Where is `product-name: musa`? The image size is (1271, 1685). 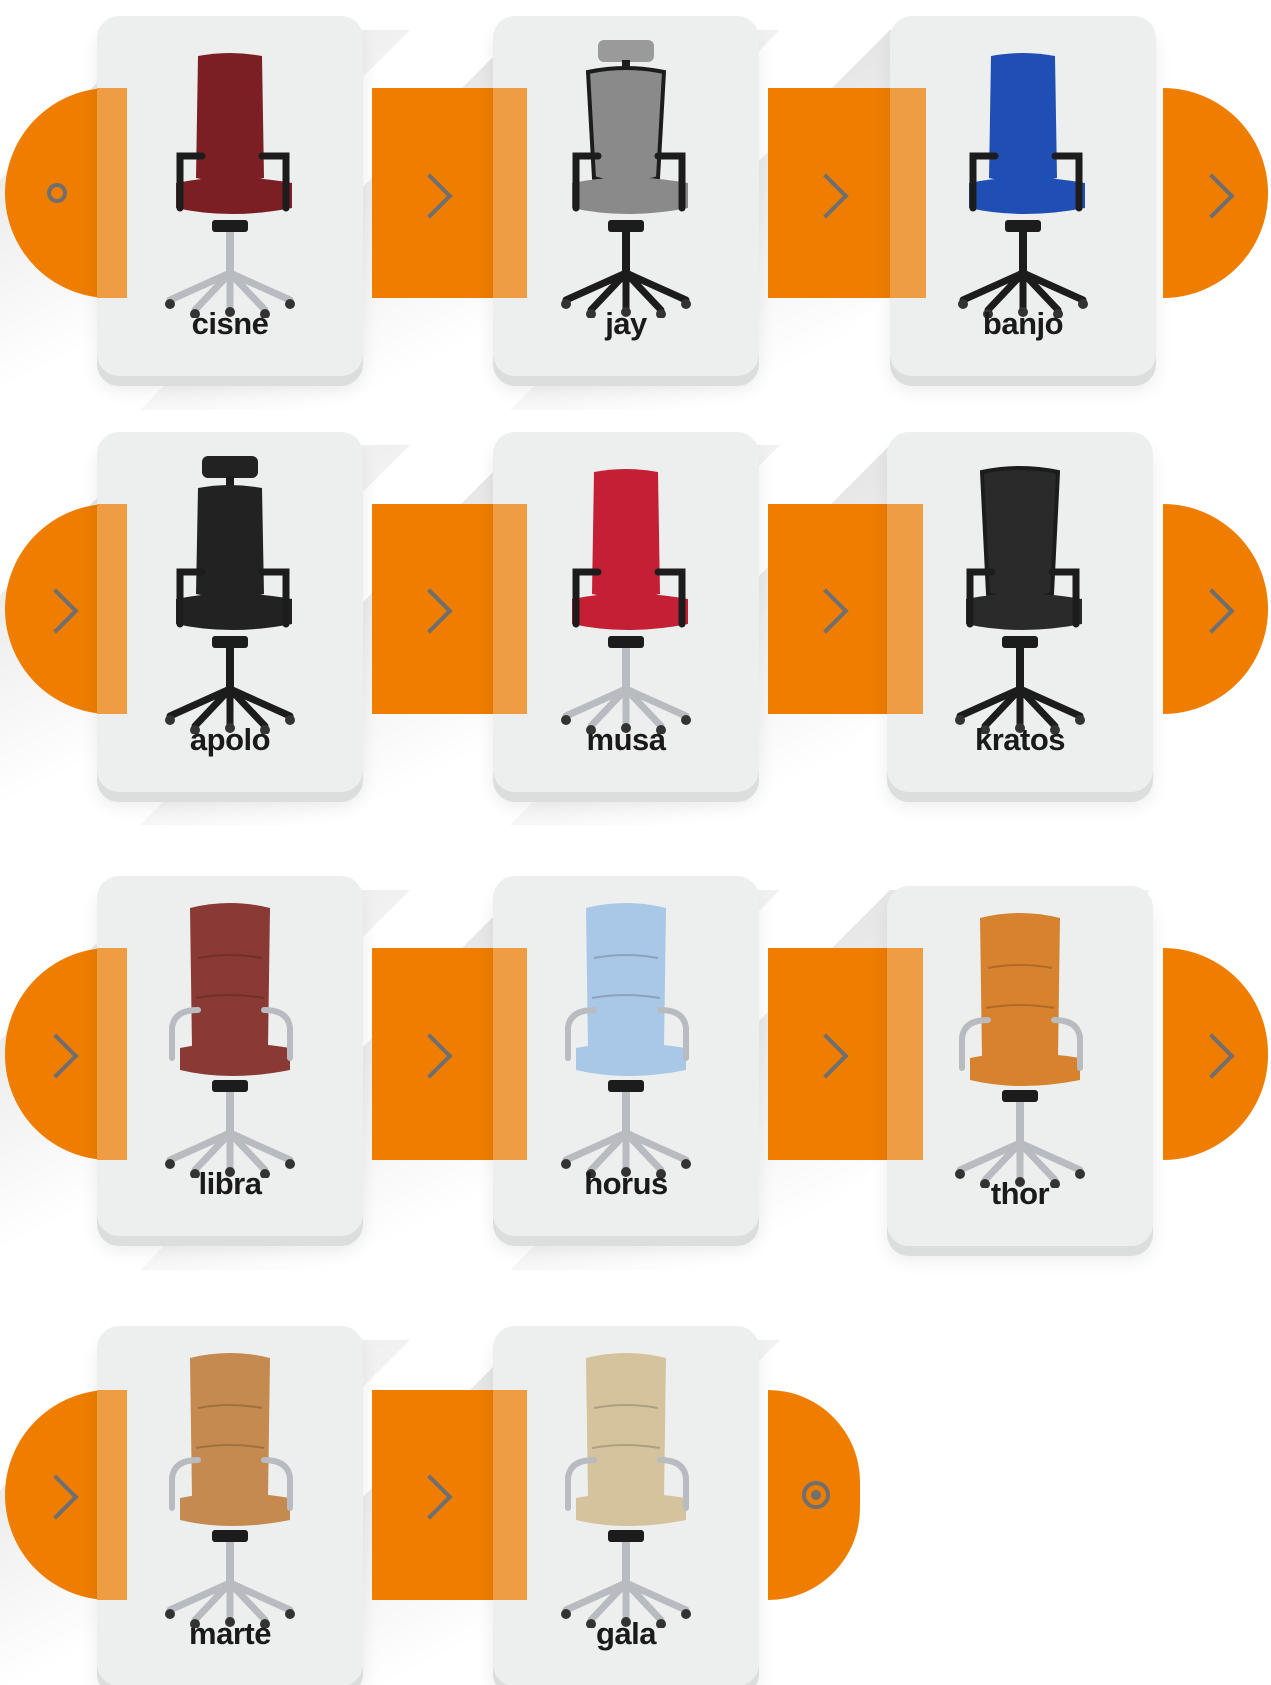
product-name: musa is located at coordinates (626, 739).